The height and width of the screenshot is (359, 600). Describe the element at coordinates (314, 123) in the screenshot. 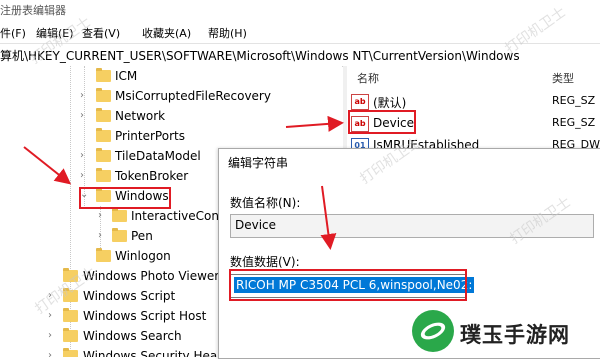

I see `arrow-to-device-value` at that location.